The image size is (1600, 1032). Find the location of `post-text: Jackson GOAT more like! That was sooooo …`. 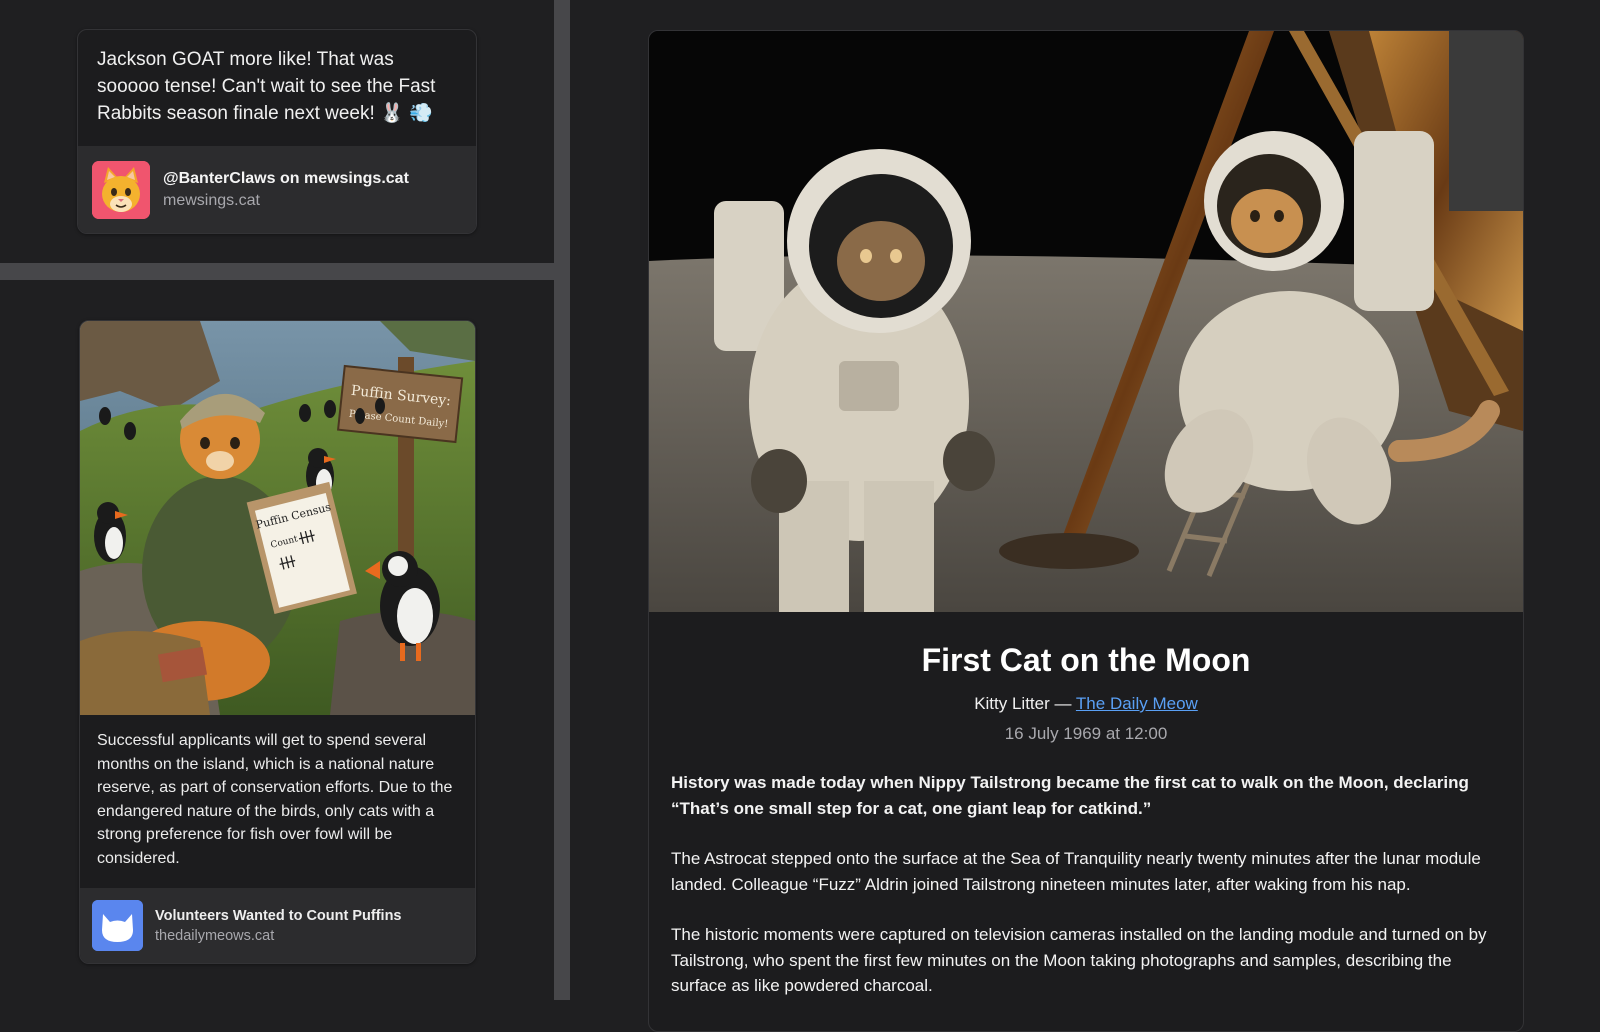

post-text: Jackson GOAT more like! That was sooooo … is located at coordinates (266, 86).